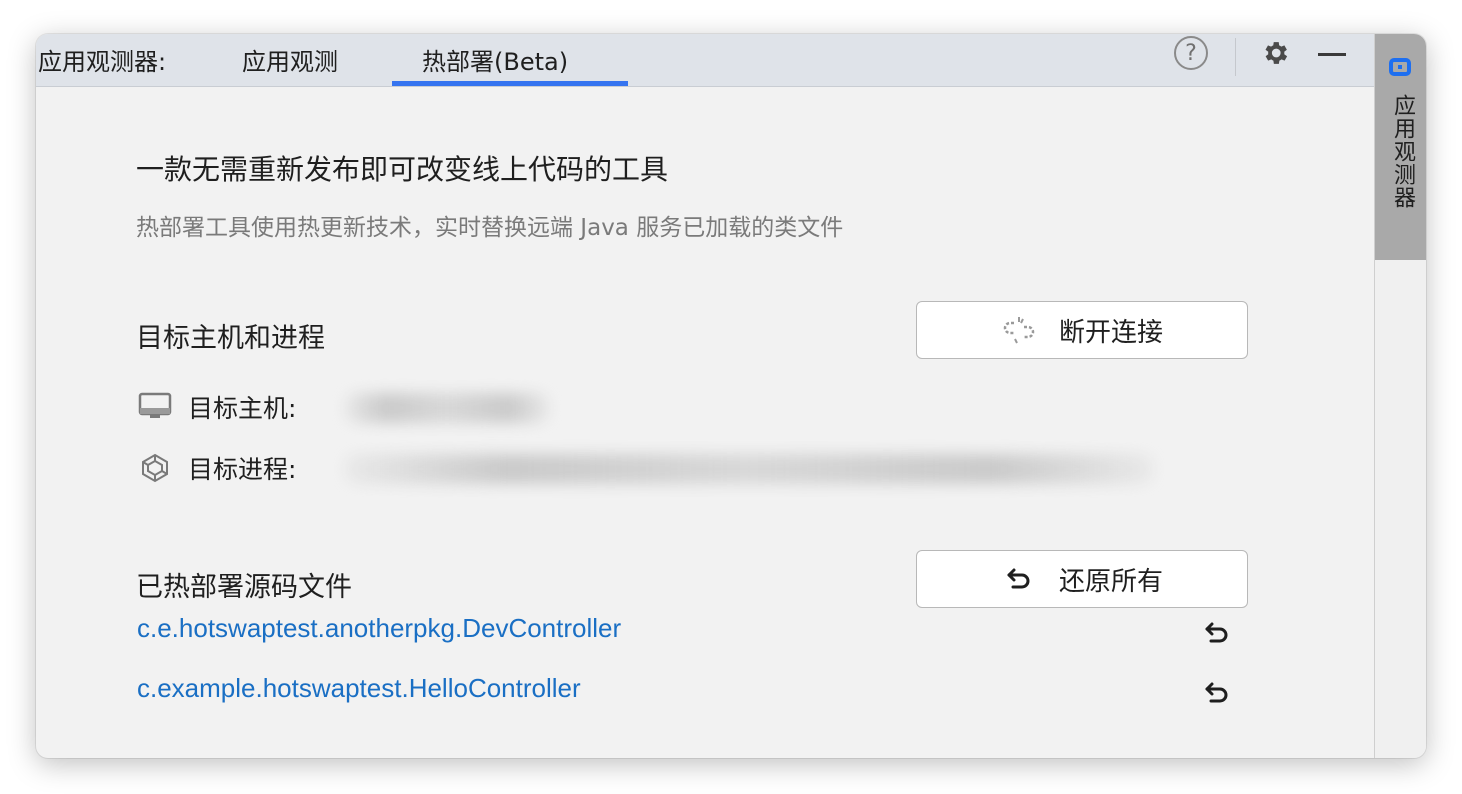 The height and width of the screenshot is (794, 1462). Describe the element at coordinates (1110, 581) in the screenshot. I see `restore-all-label: 还原所有` at that location.